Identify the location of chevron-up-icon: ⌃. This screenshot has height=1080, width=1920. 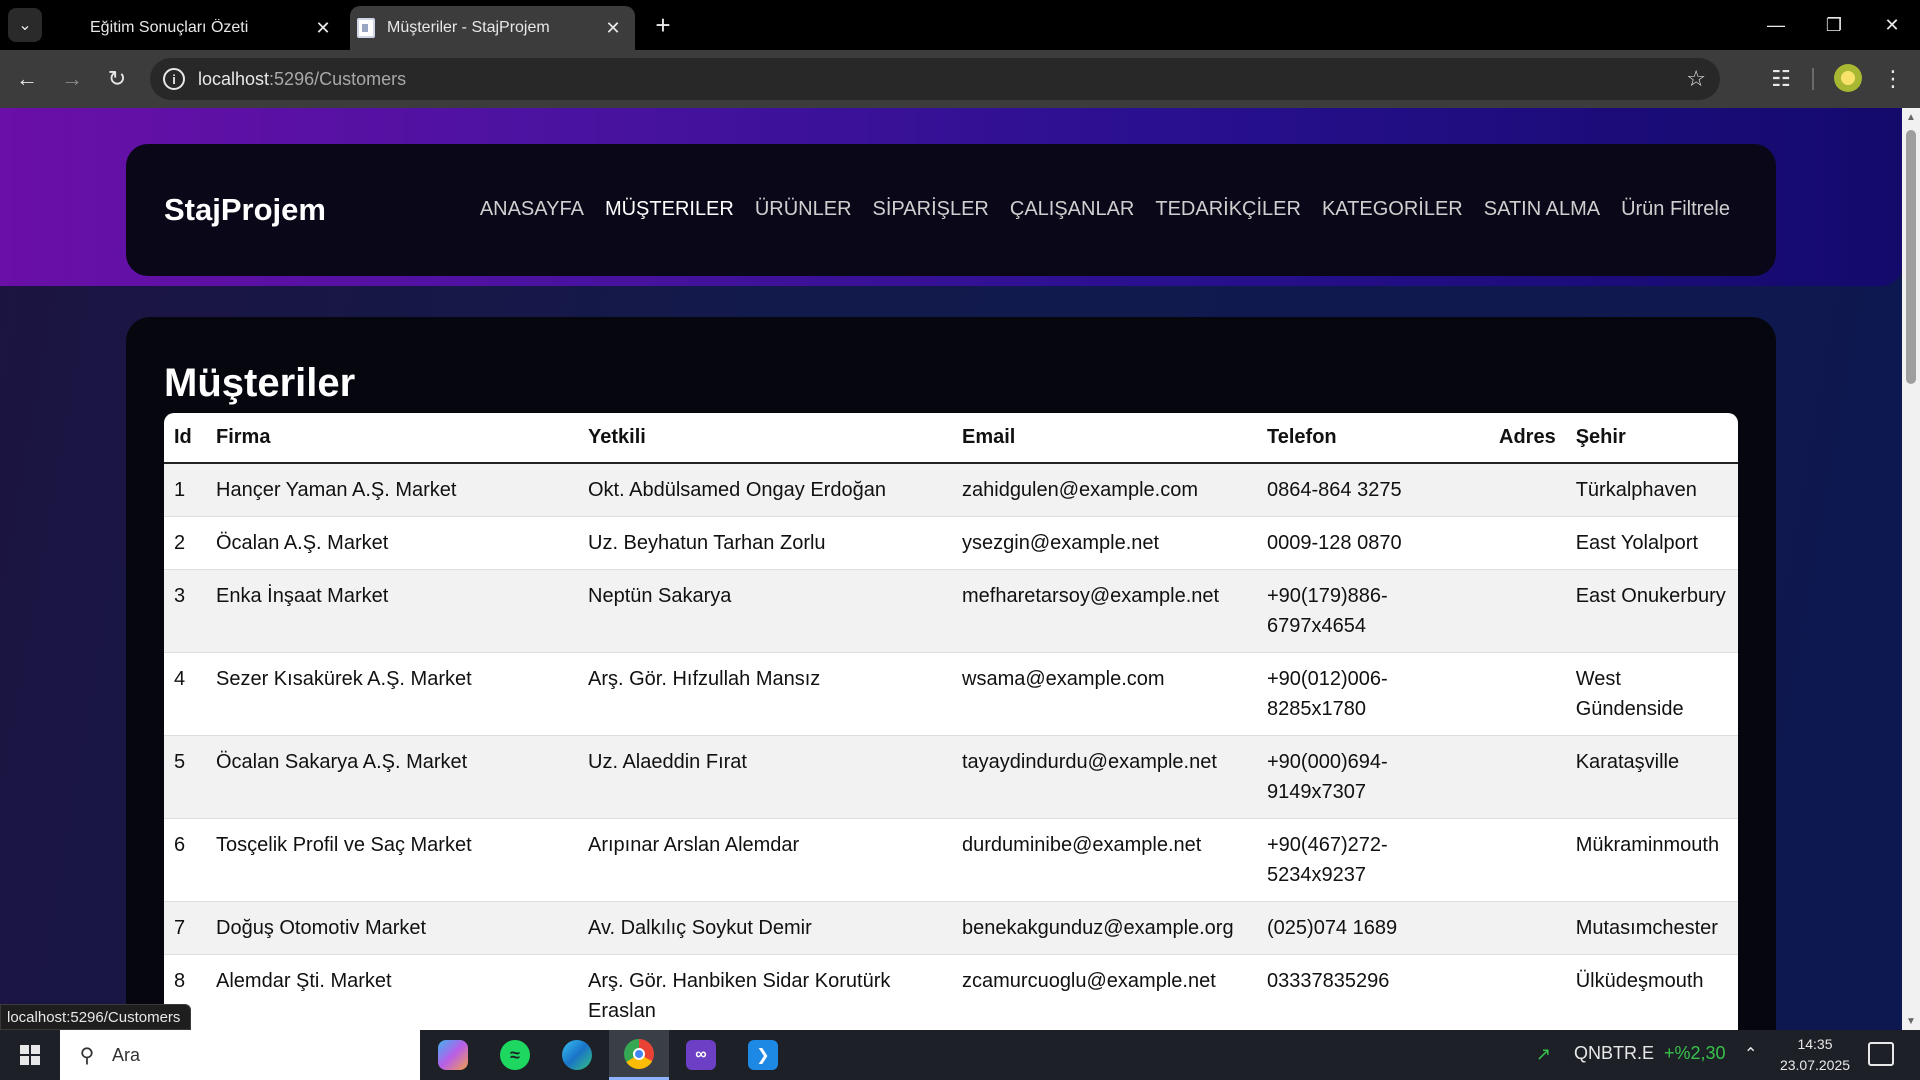
(1750, 1054).